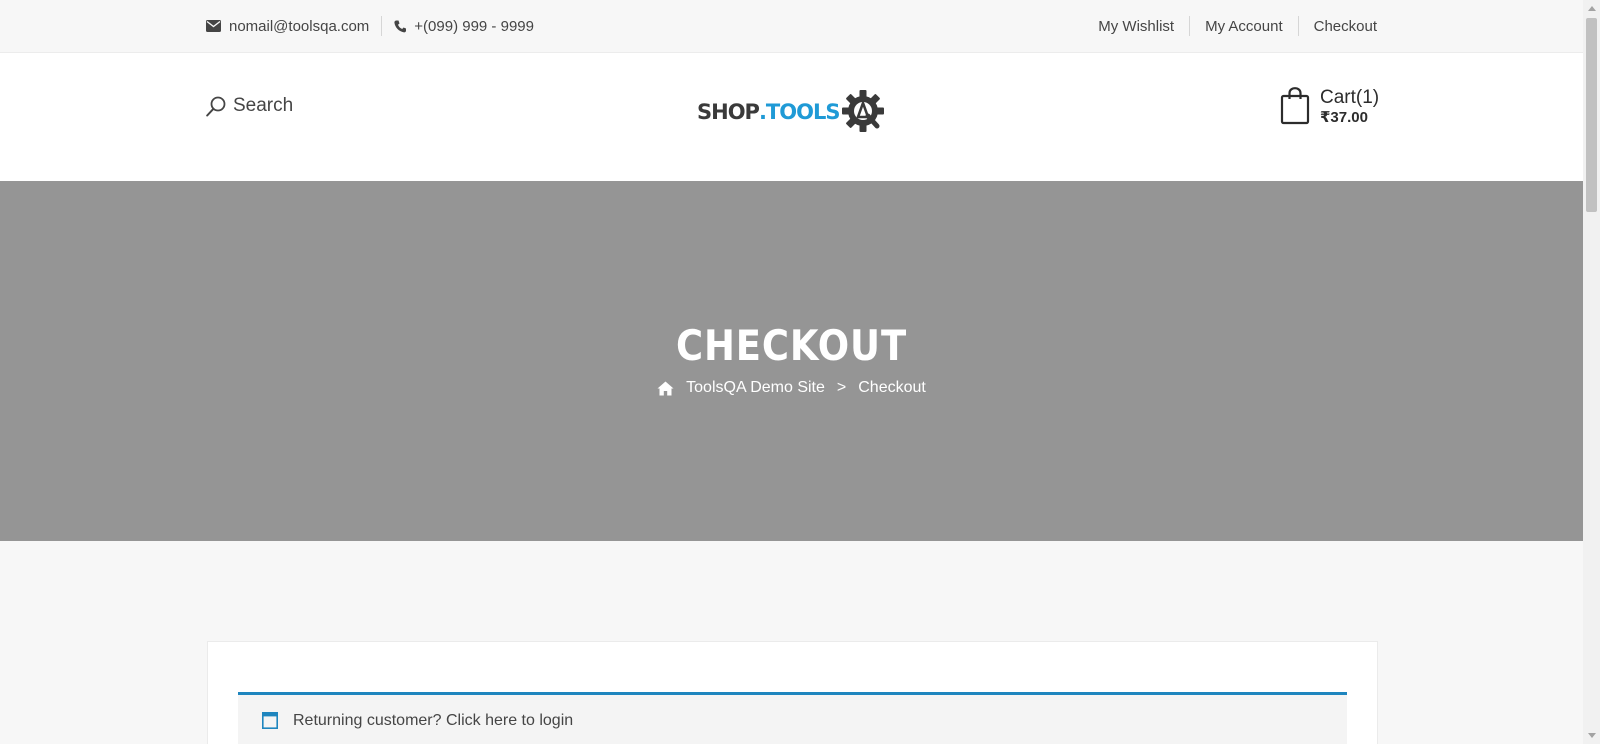  Describe the element at coordinates (1345, 26) in the screenshot. I see `checkout-link: Checkout` at that location.